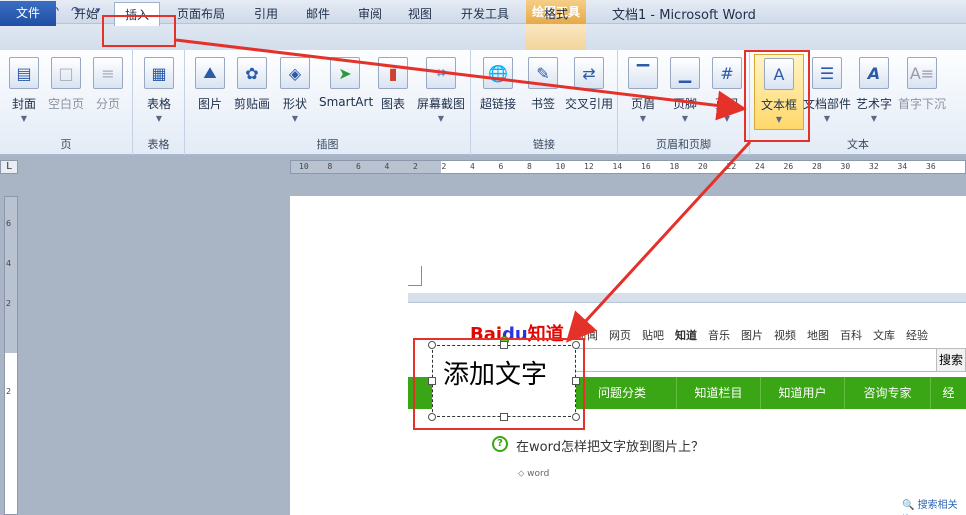  I want to click on question-title: 在word怎样把文字放到图片上？, so click(610, 447).